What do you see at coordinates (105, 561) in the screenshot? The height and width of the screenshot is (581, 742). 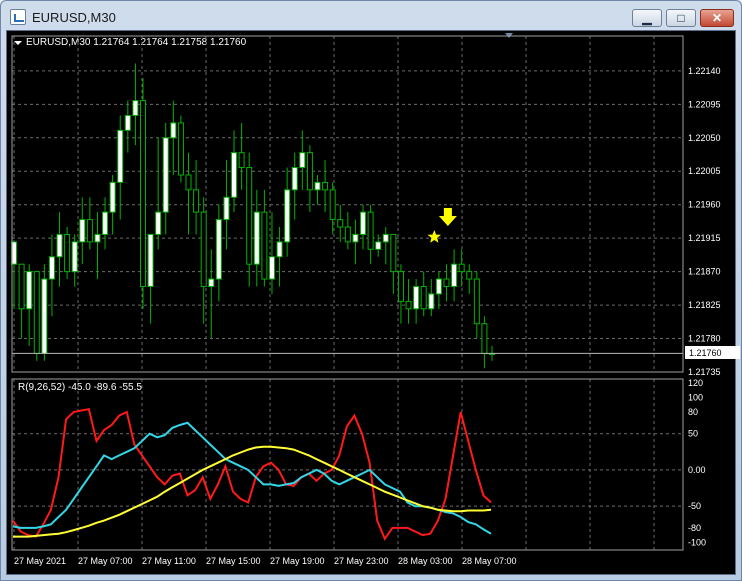 I see `time-tick-label: 27 May 07:00` at bounding box center [105, 561].